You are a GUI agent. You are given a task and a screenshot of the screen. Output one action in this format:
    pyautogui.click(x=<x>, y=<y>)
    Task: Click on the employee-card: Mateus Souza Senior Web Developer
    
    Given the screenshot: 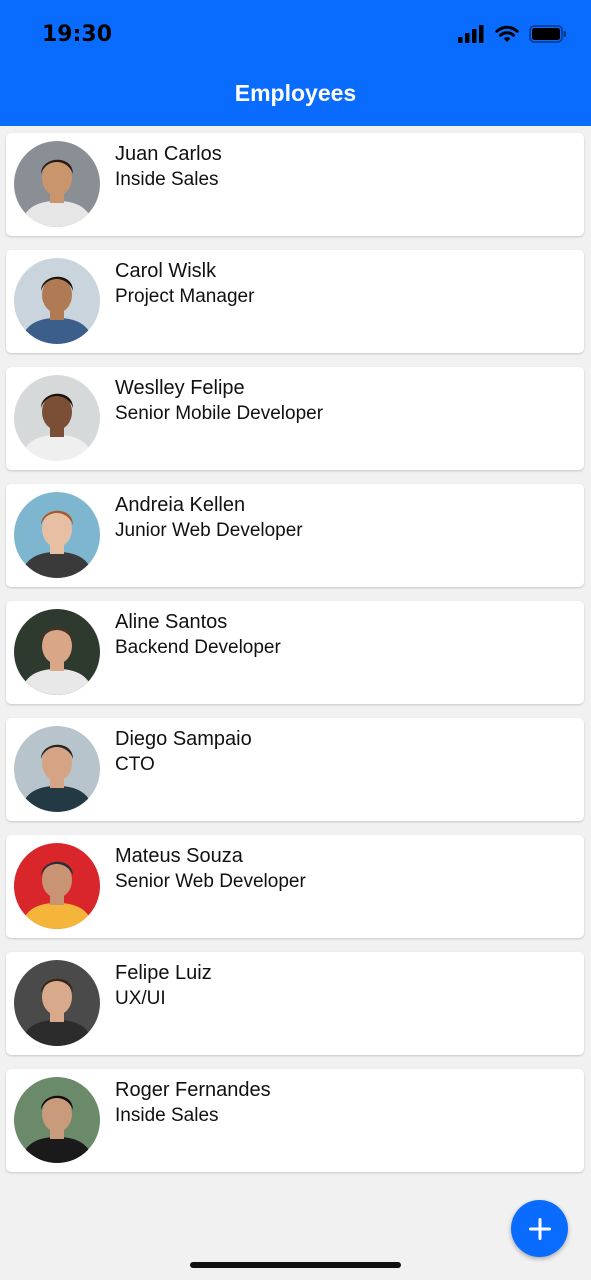 What is the action you would take?
    pyautogui.click(x=295, y=886)
    